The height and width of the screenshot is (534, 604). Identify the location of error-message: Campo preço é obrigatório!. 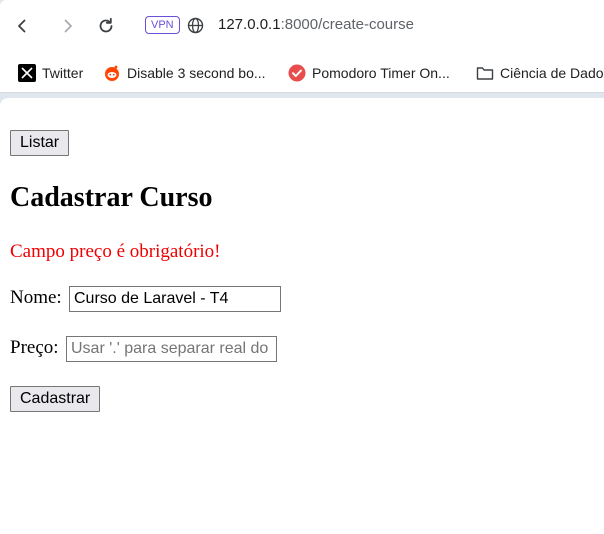
(115, 251).